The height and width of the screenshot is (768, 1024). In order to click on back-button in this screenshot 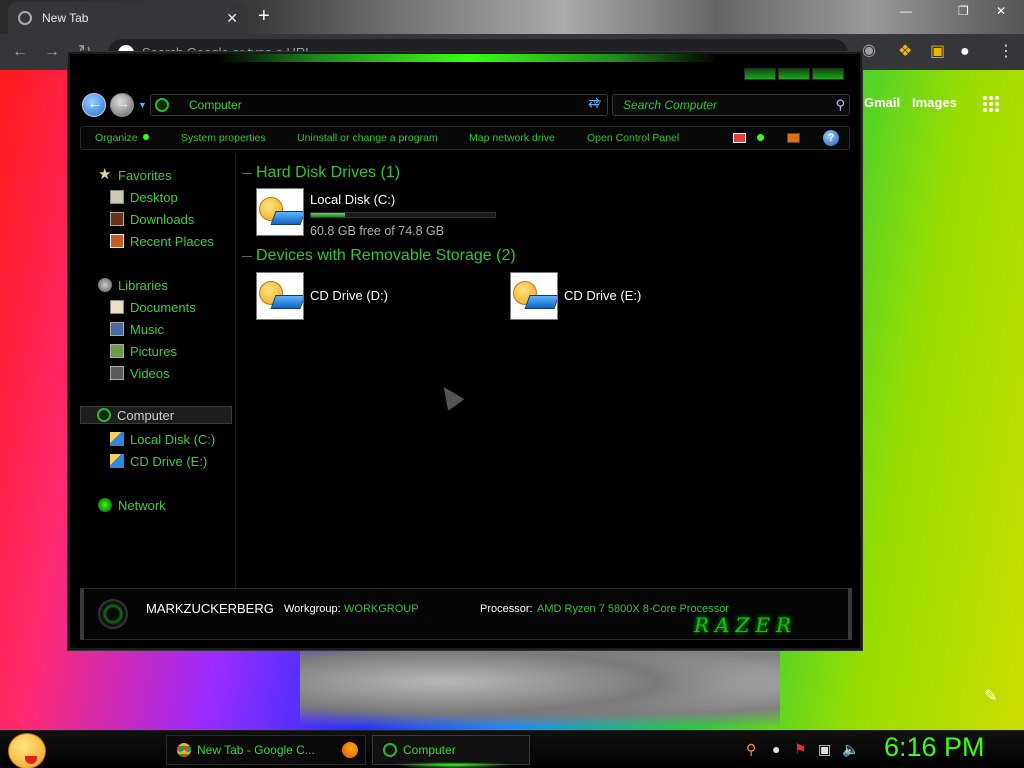, I will do `click(94, 105)`.